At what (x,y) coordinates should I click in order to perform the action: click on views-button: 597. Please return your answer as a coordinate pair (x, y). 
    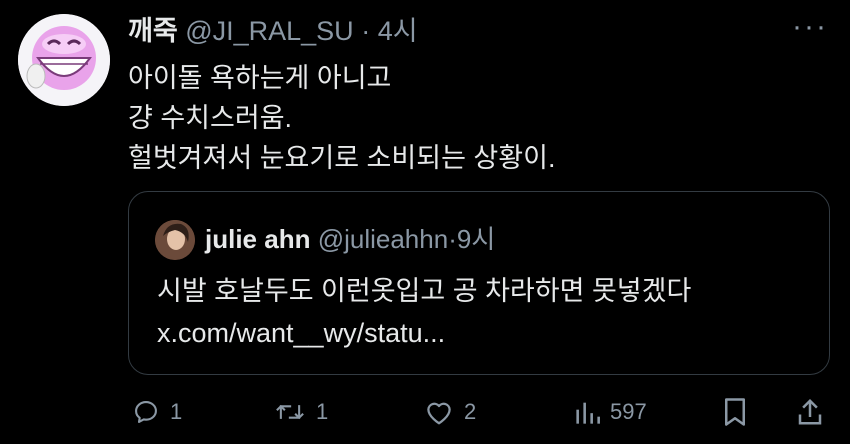
    Looking at the image, I should click on (610, 412).